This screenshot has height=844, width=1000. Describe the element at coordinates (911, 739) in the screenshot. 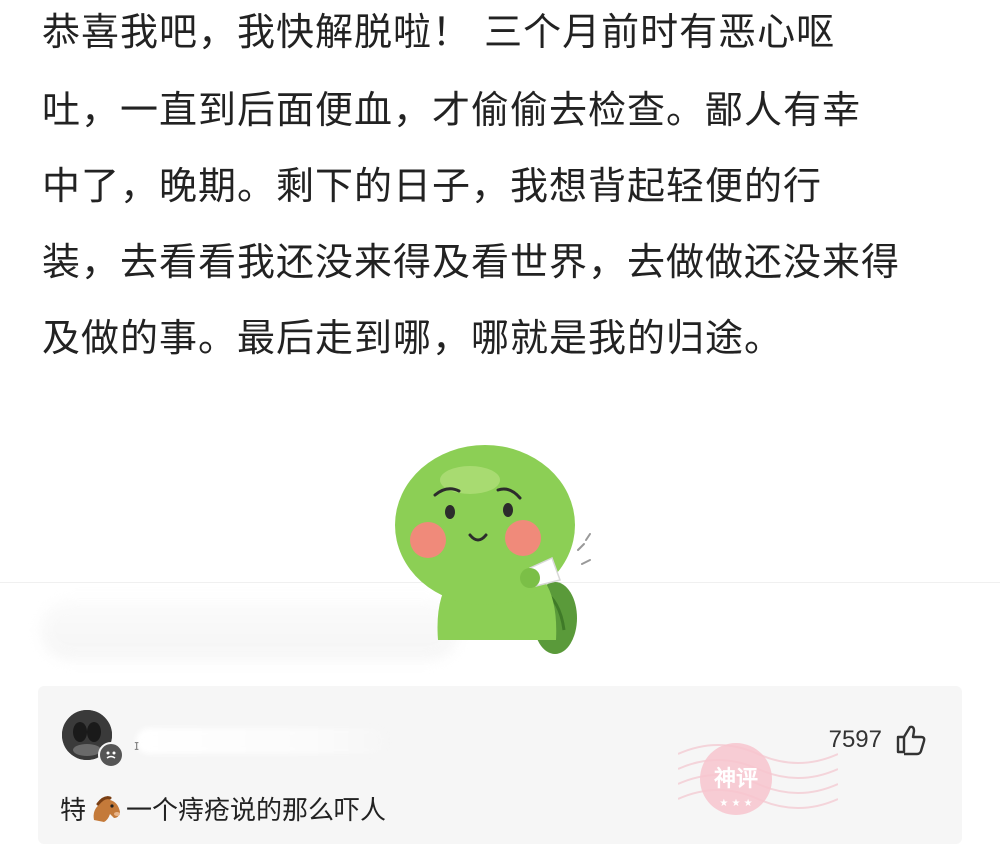

I see `thumbs-up-icon` at that location.